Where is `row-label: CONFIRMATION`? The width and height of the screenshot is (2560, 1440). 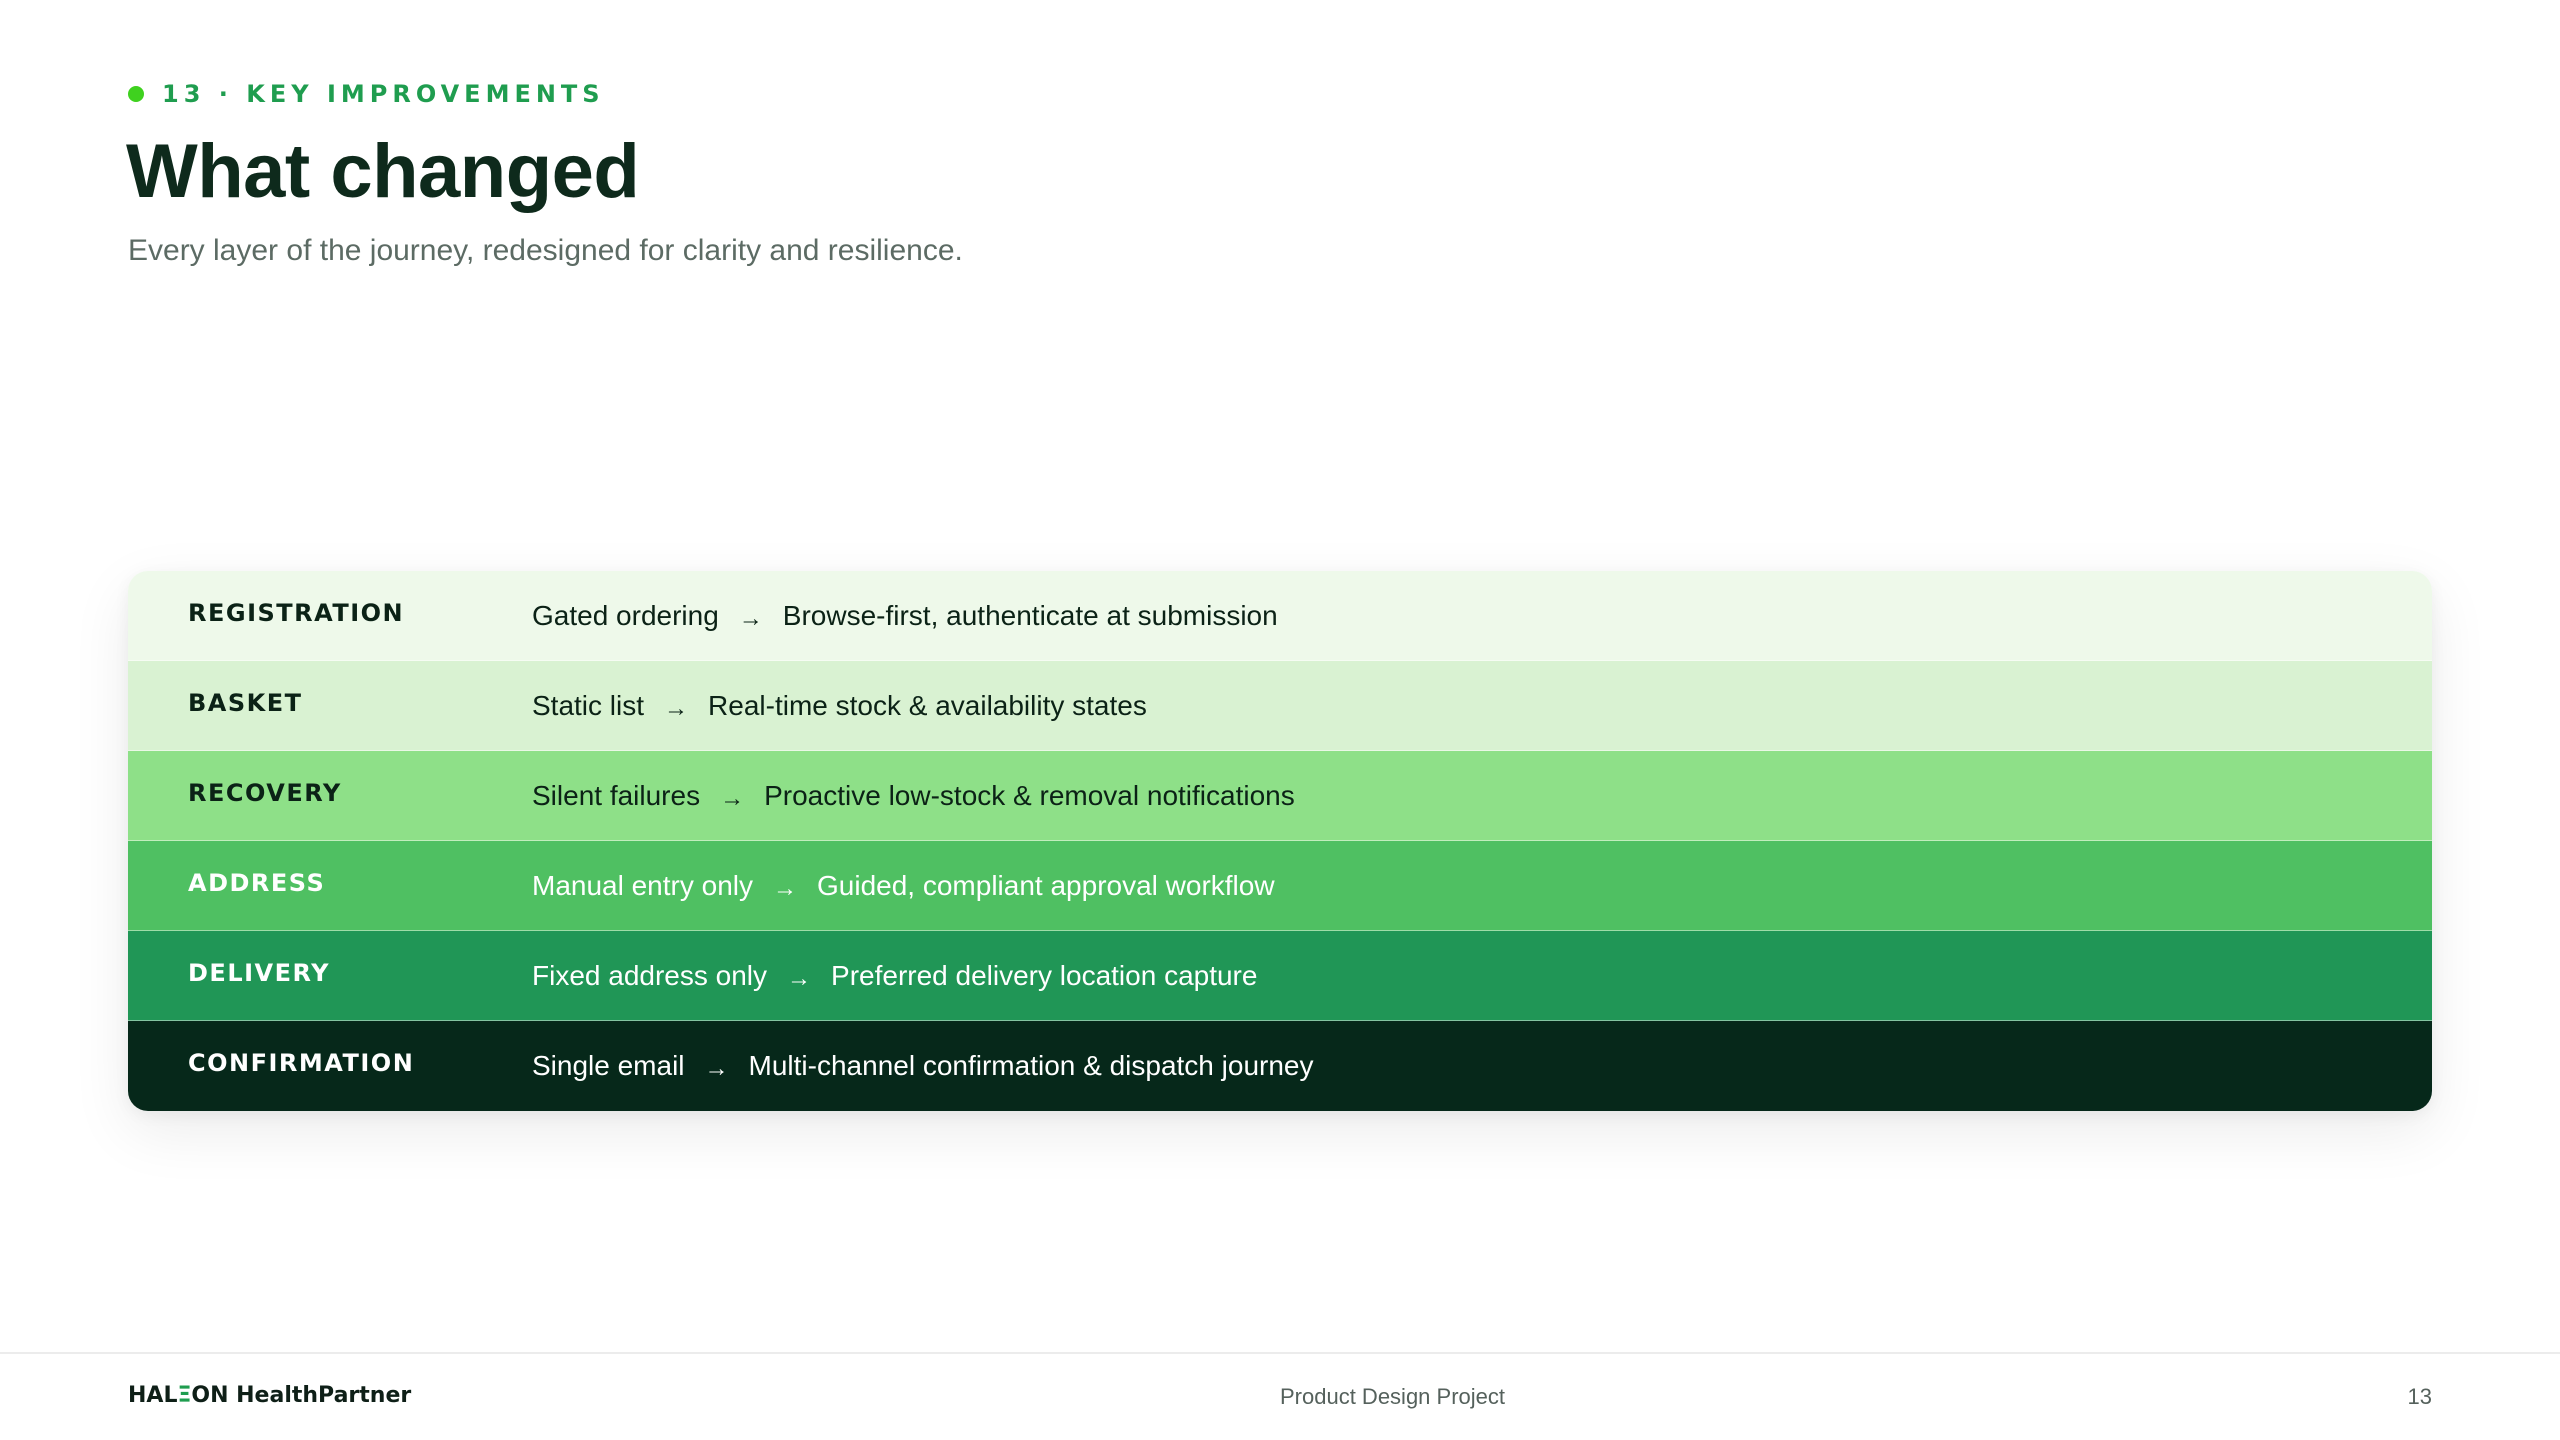 row-label: CONFIRMATION is located at coordinates (301, 1063).